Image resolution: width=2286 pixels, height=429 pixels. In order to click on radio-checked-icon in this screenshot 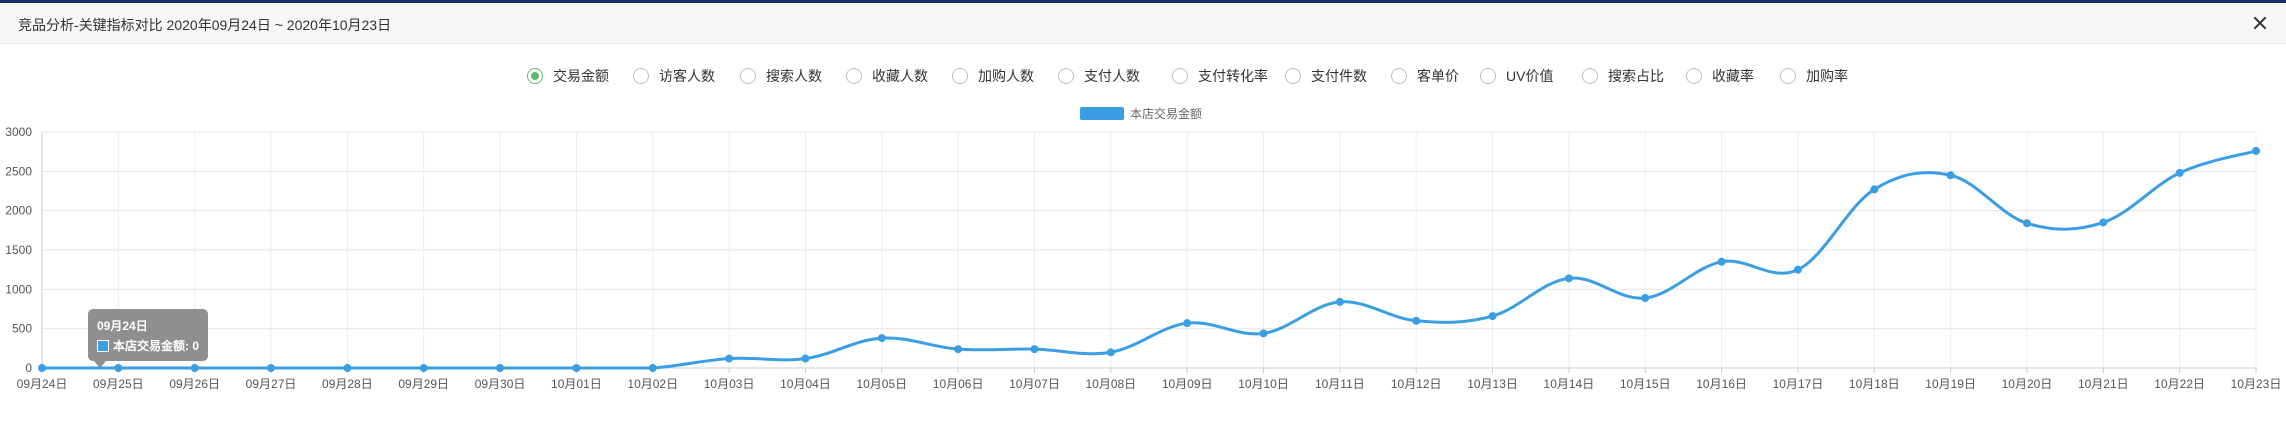, I will do `click(535, 76)`.